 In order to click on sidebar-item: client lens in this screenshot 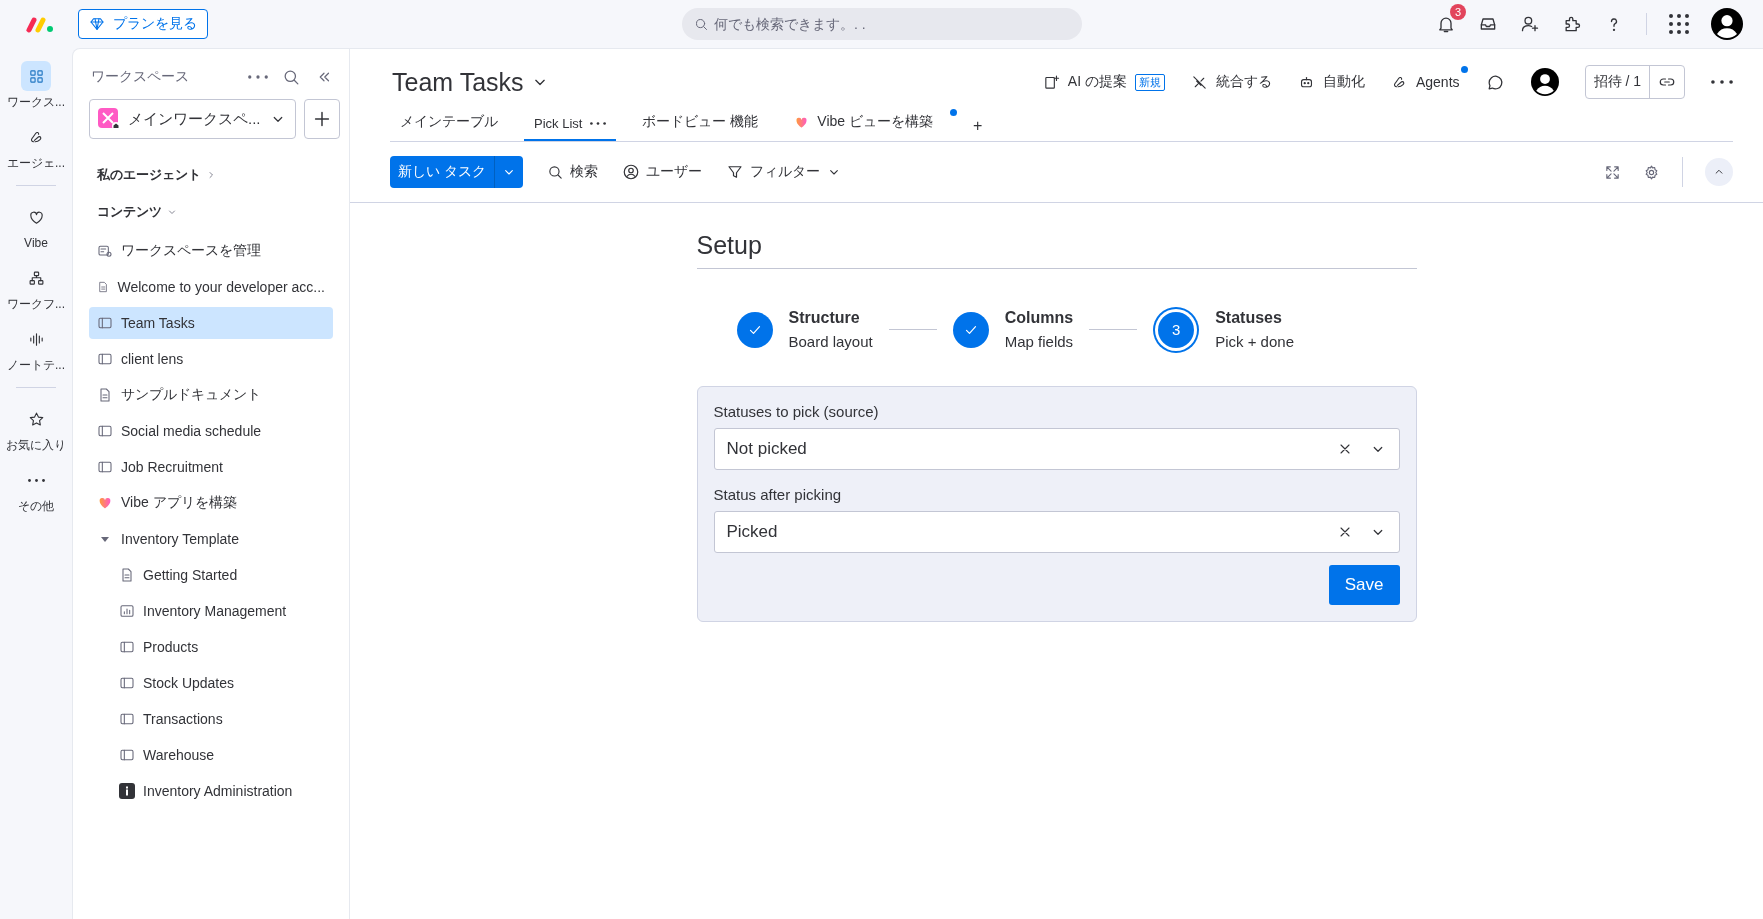, I will do `click(211, 359)`.